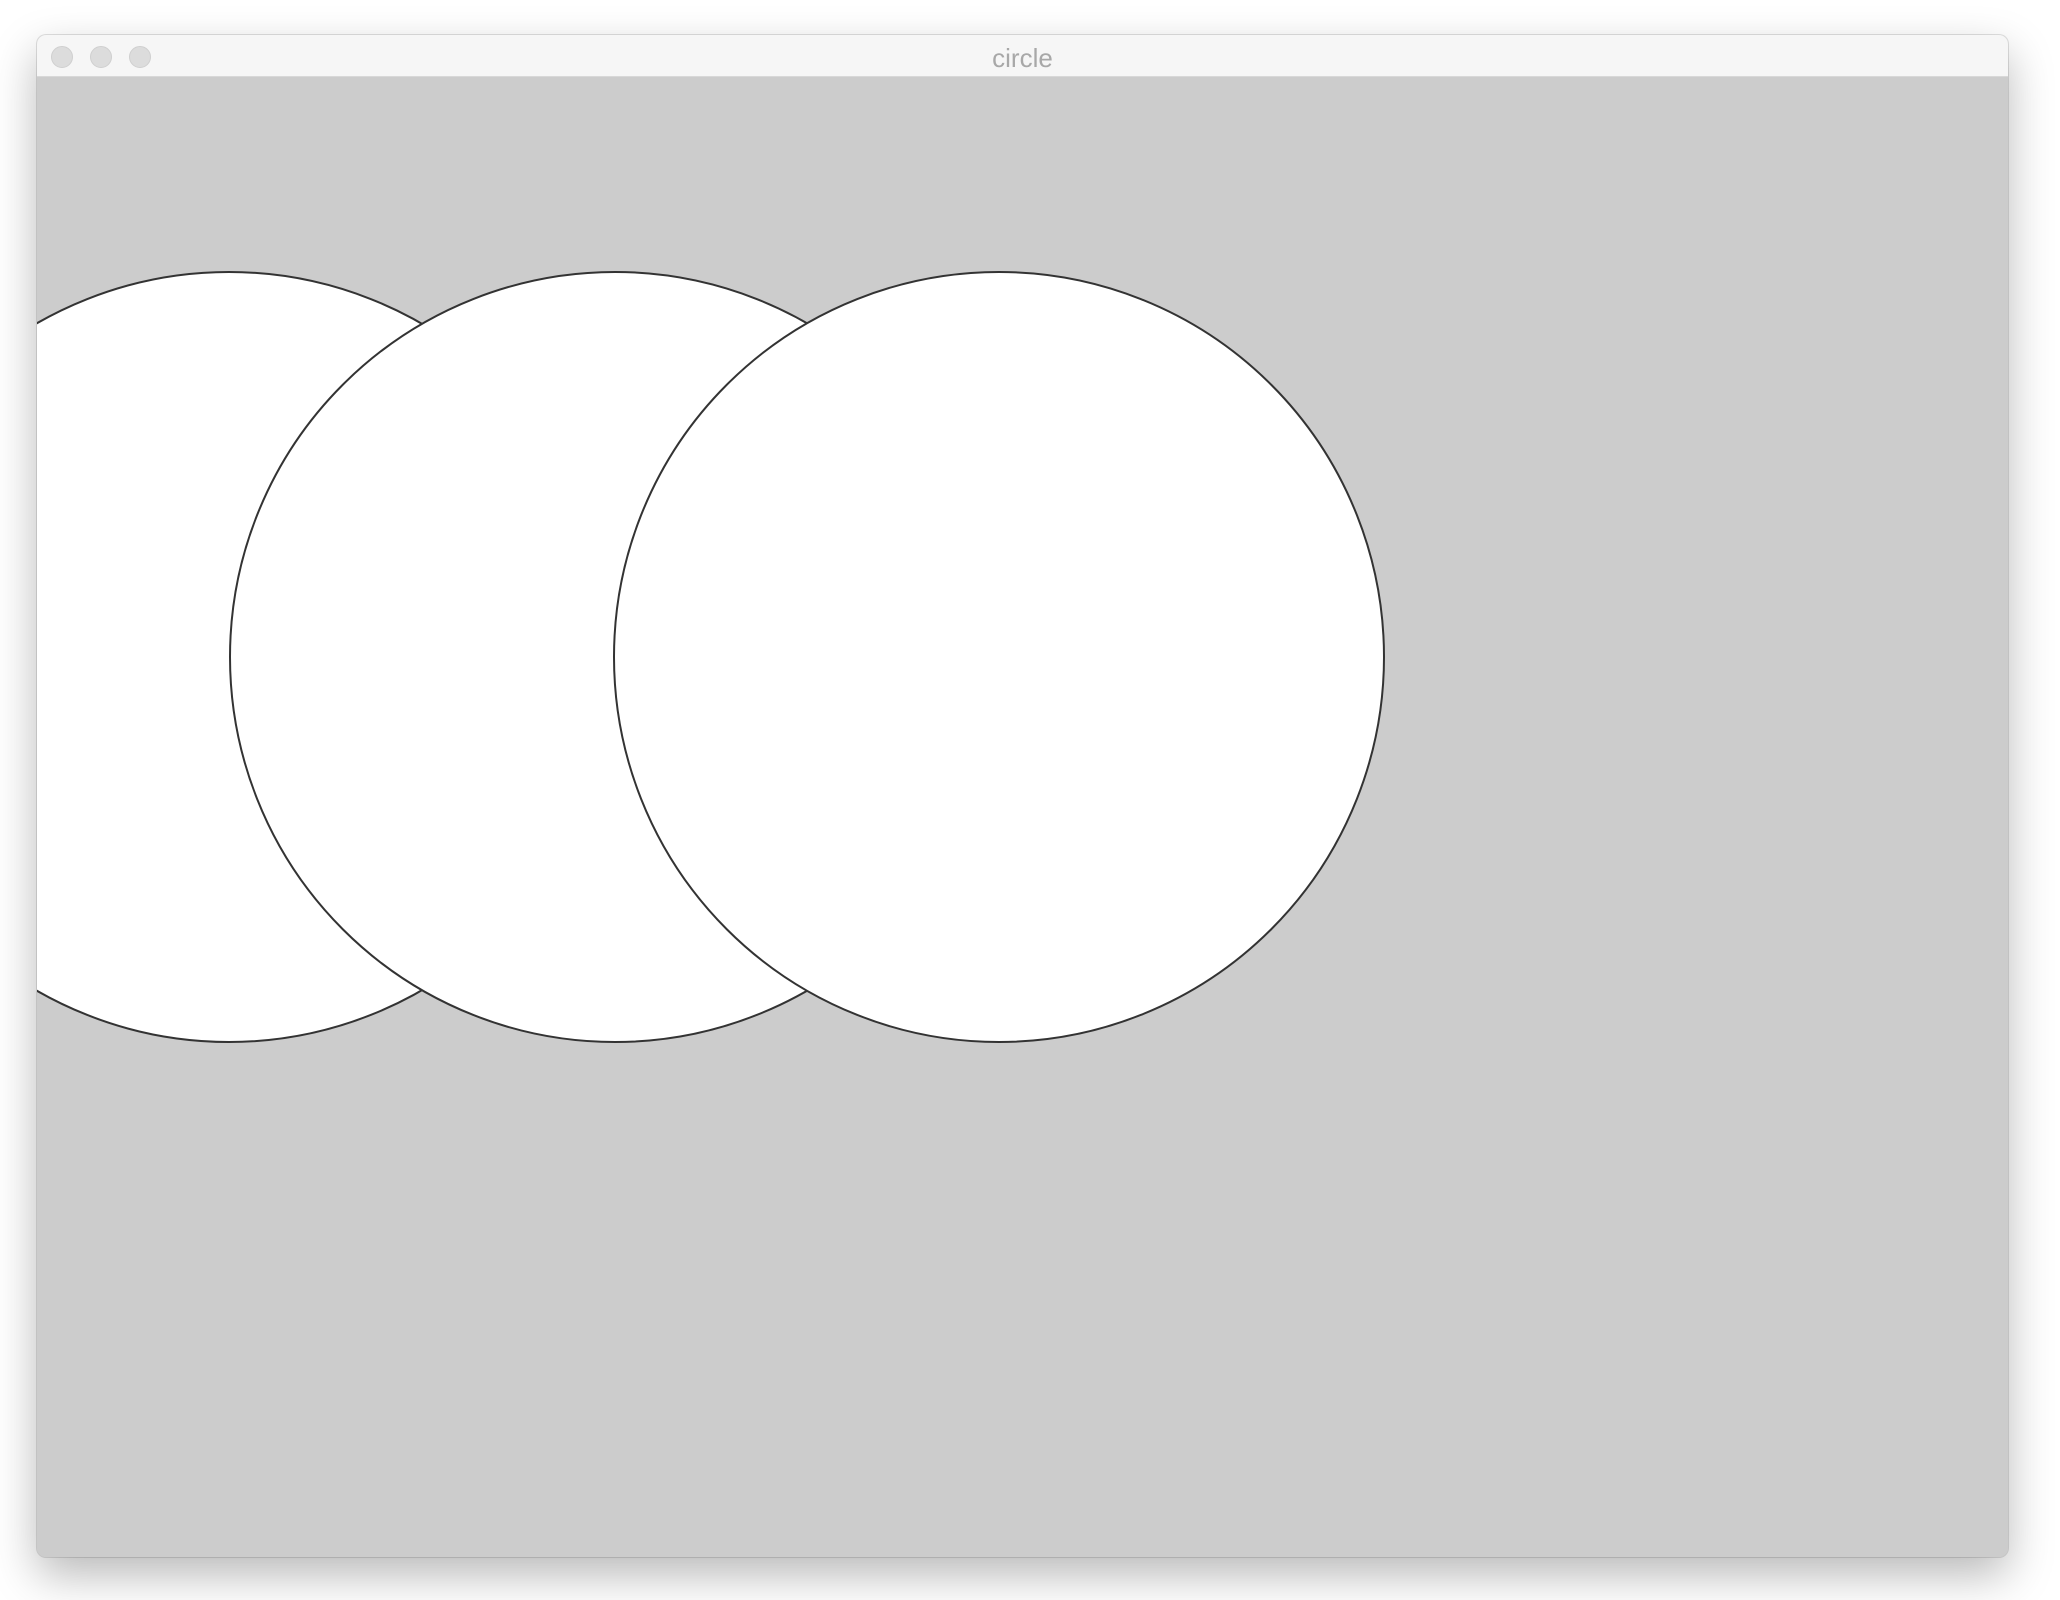  I want to click on window-title: circle, so click(1022, 58).